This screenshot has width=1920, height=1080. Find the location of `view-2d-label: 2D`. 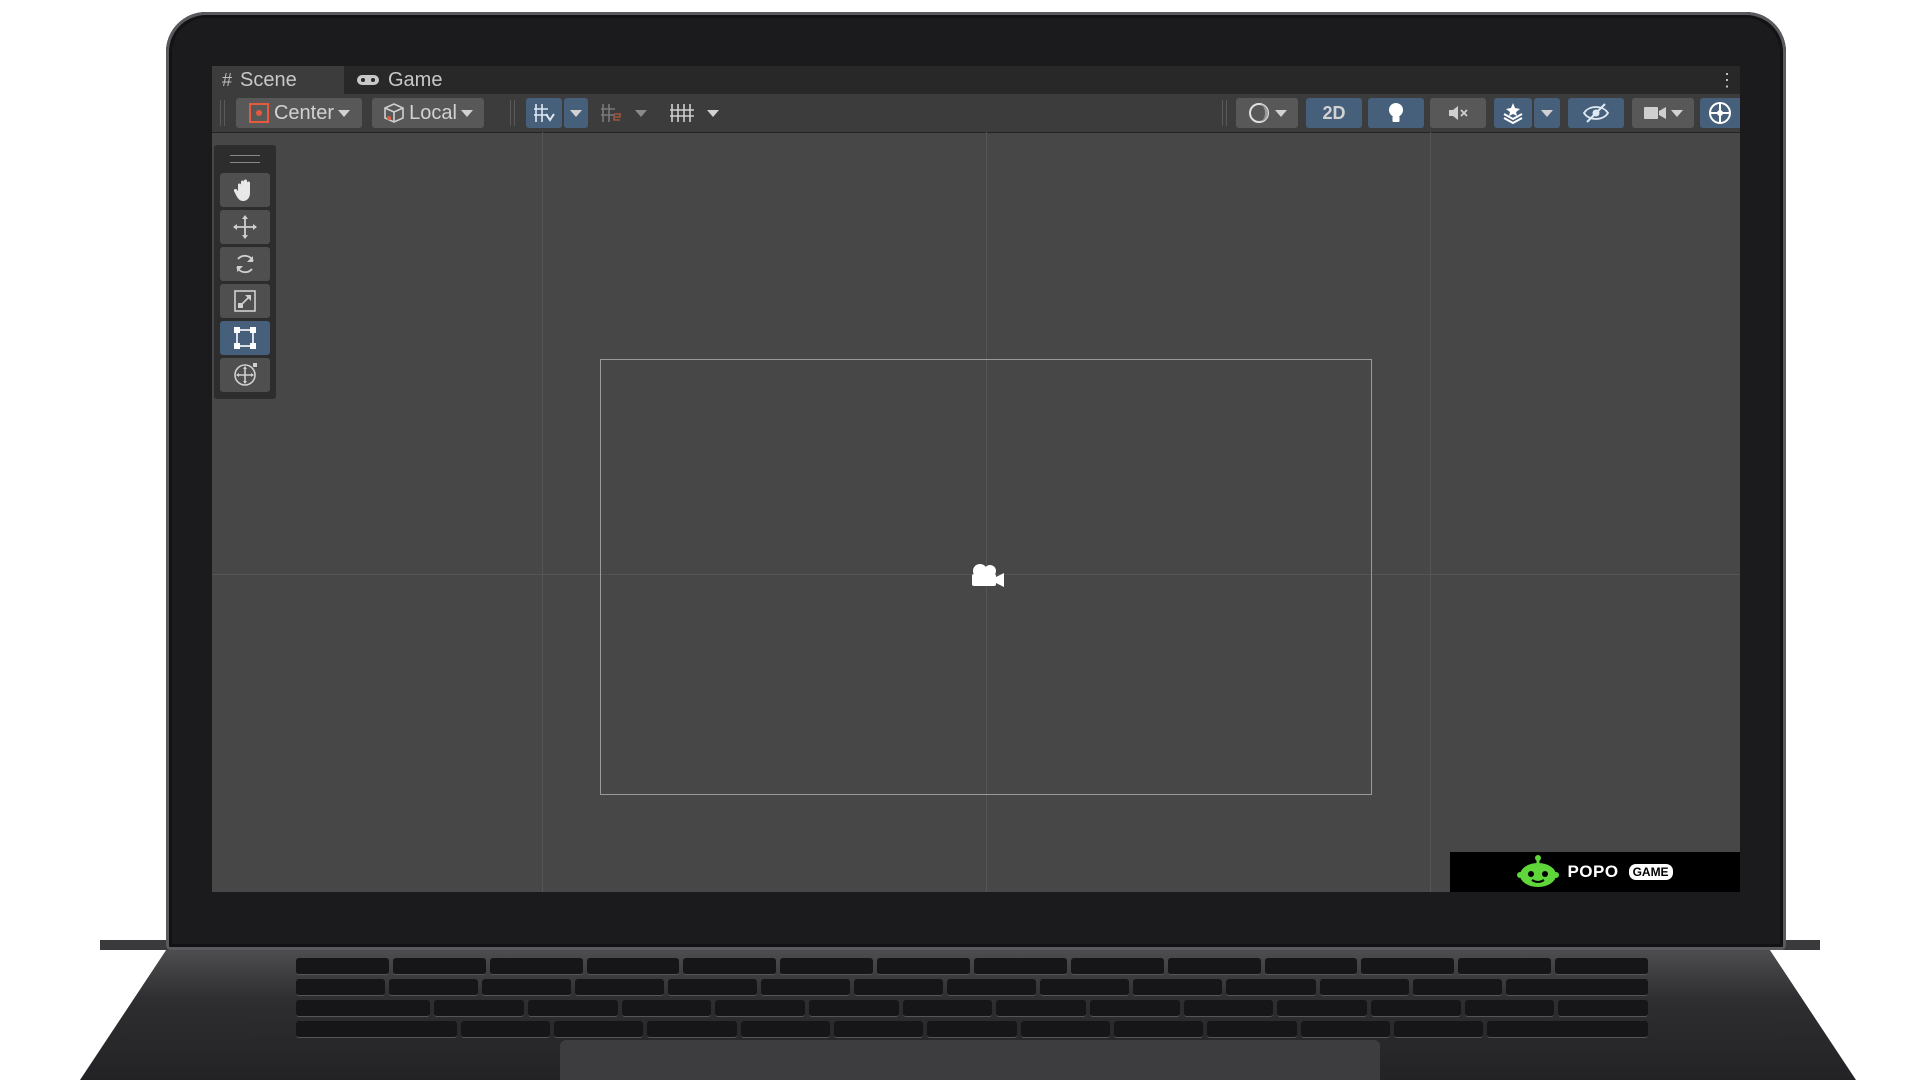

view-2d-label: 2D is located at coordinates (1334, 112).